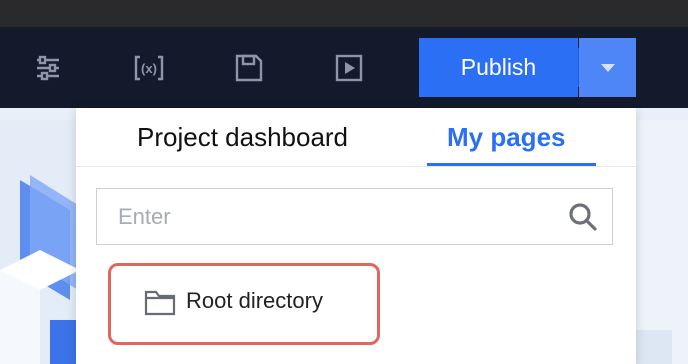  I want to click on active-tab-indicator, so click(511, 164).